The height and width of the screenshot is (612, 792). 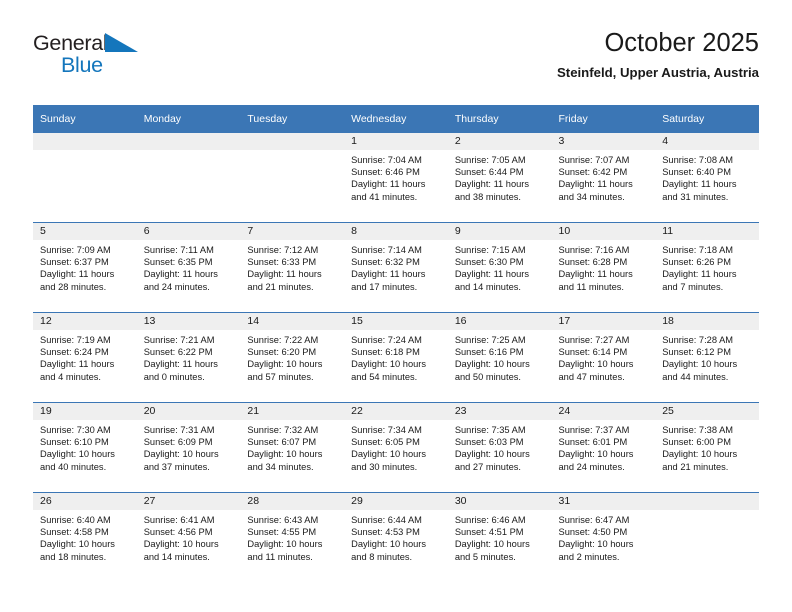 I want to click on sunrise-text: Sunrise: 7:34 AM, so click(x=386, y=430).